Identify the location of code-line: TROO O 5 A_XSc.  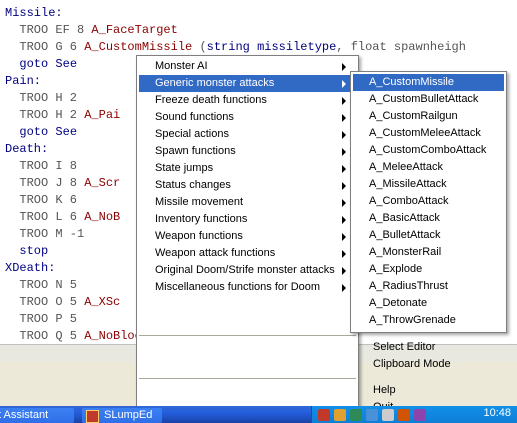
(62, 302).